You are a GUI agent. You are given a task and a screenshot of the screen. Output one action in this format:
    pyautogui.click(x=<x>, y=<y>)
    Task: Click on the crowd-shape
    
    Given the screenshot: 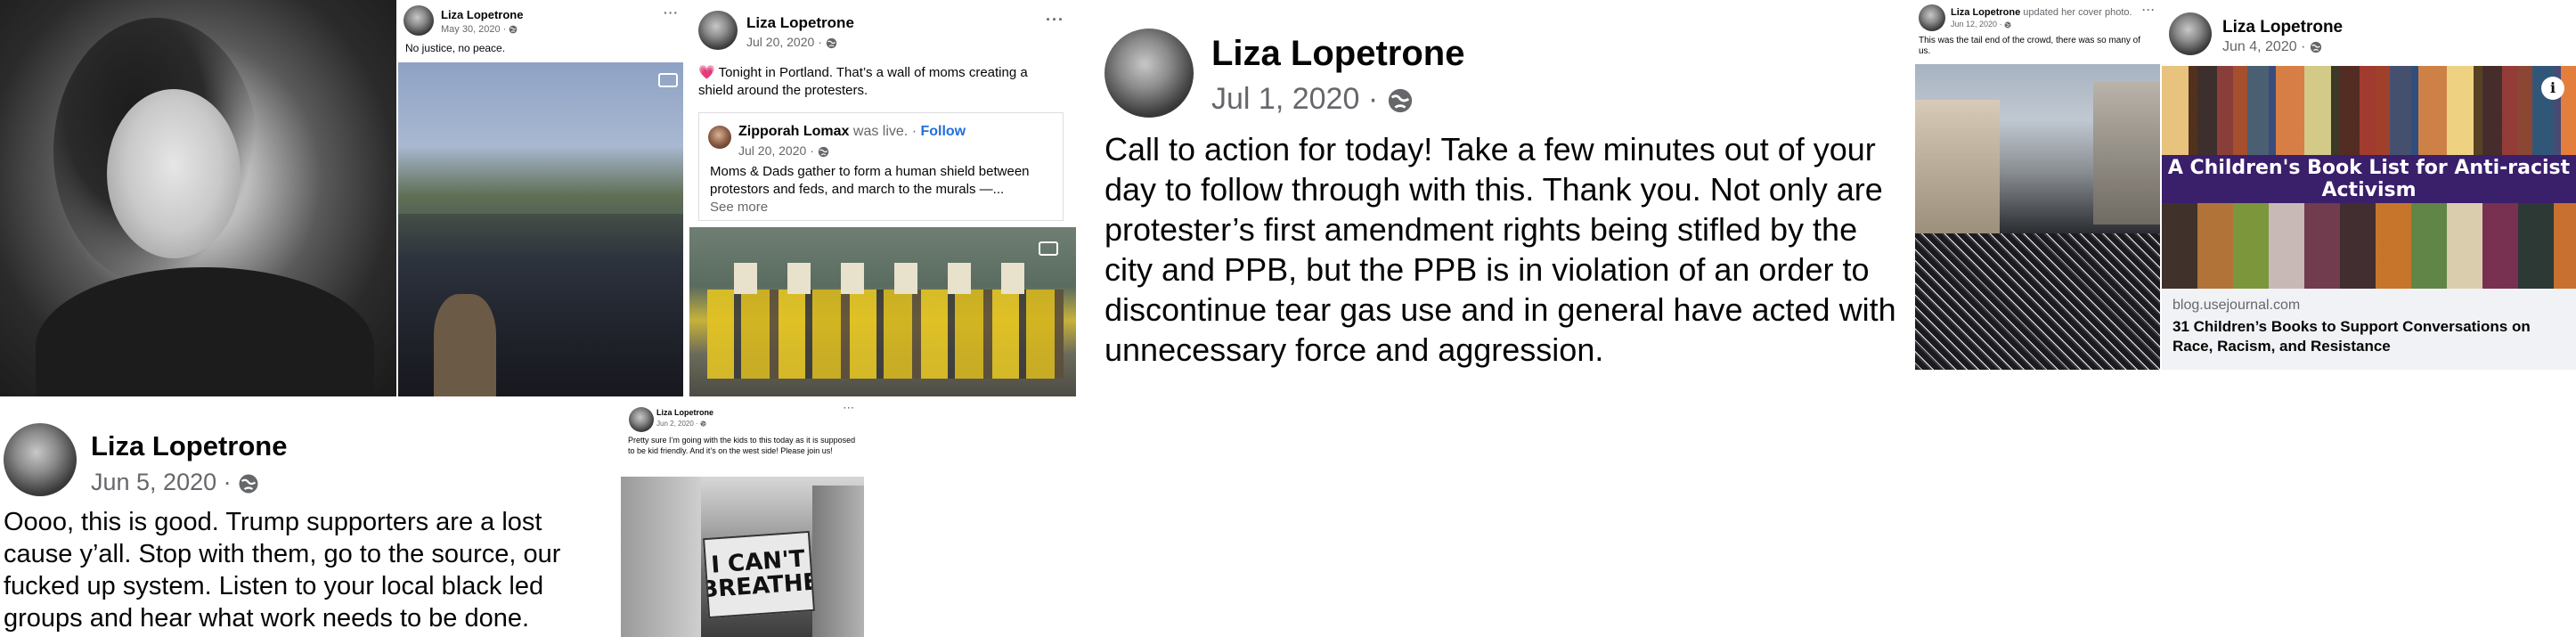 What is the action you would take?
    pyautogui.click(x=2037, y=301)
    